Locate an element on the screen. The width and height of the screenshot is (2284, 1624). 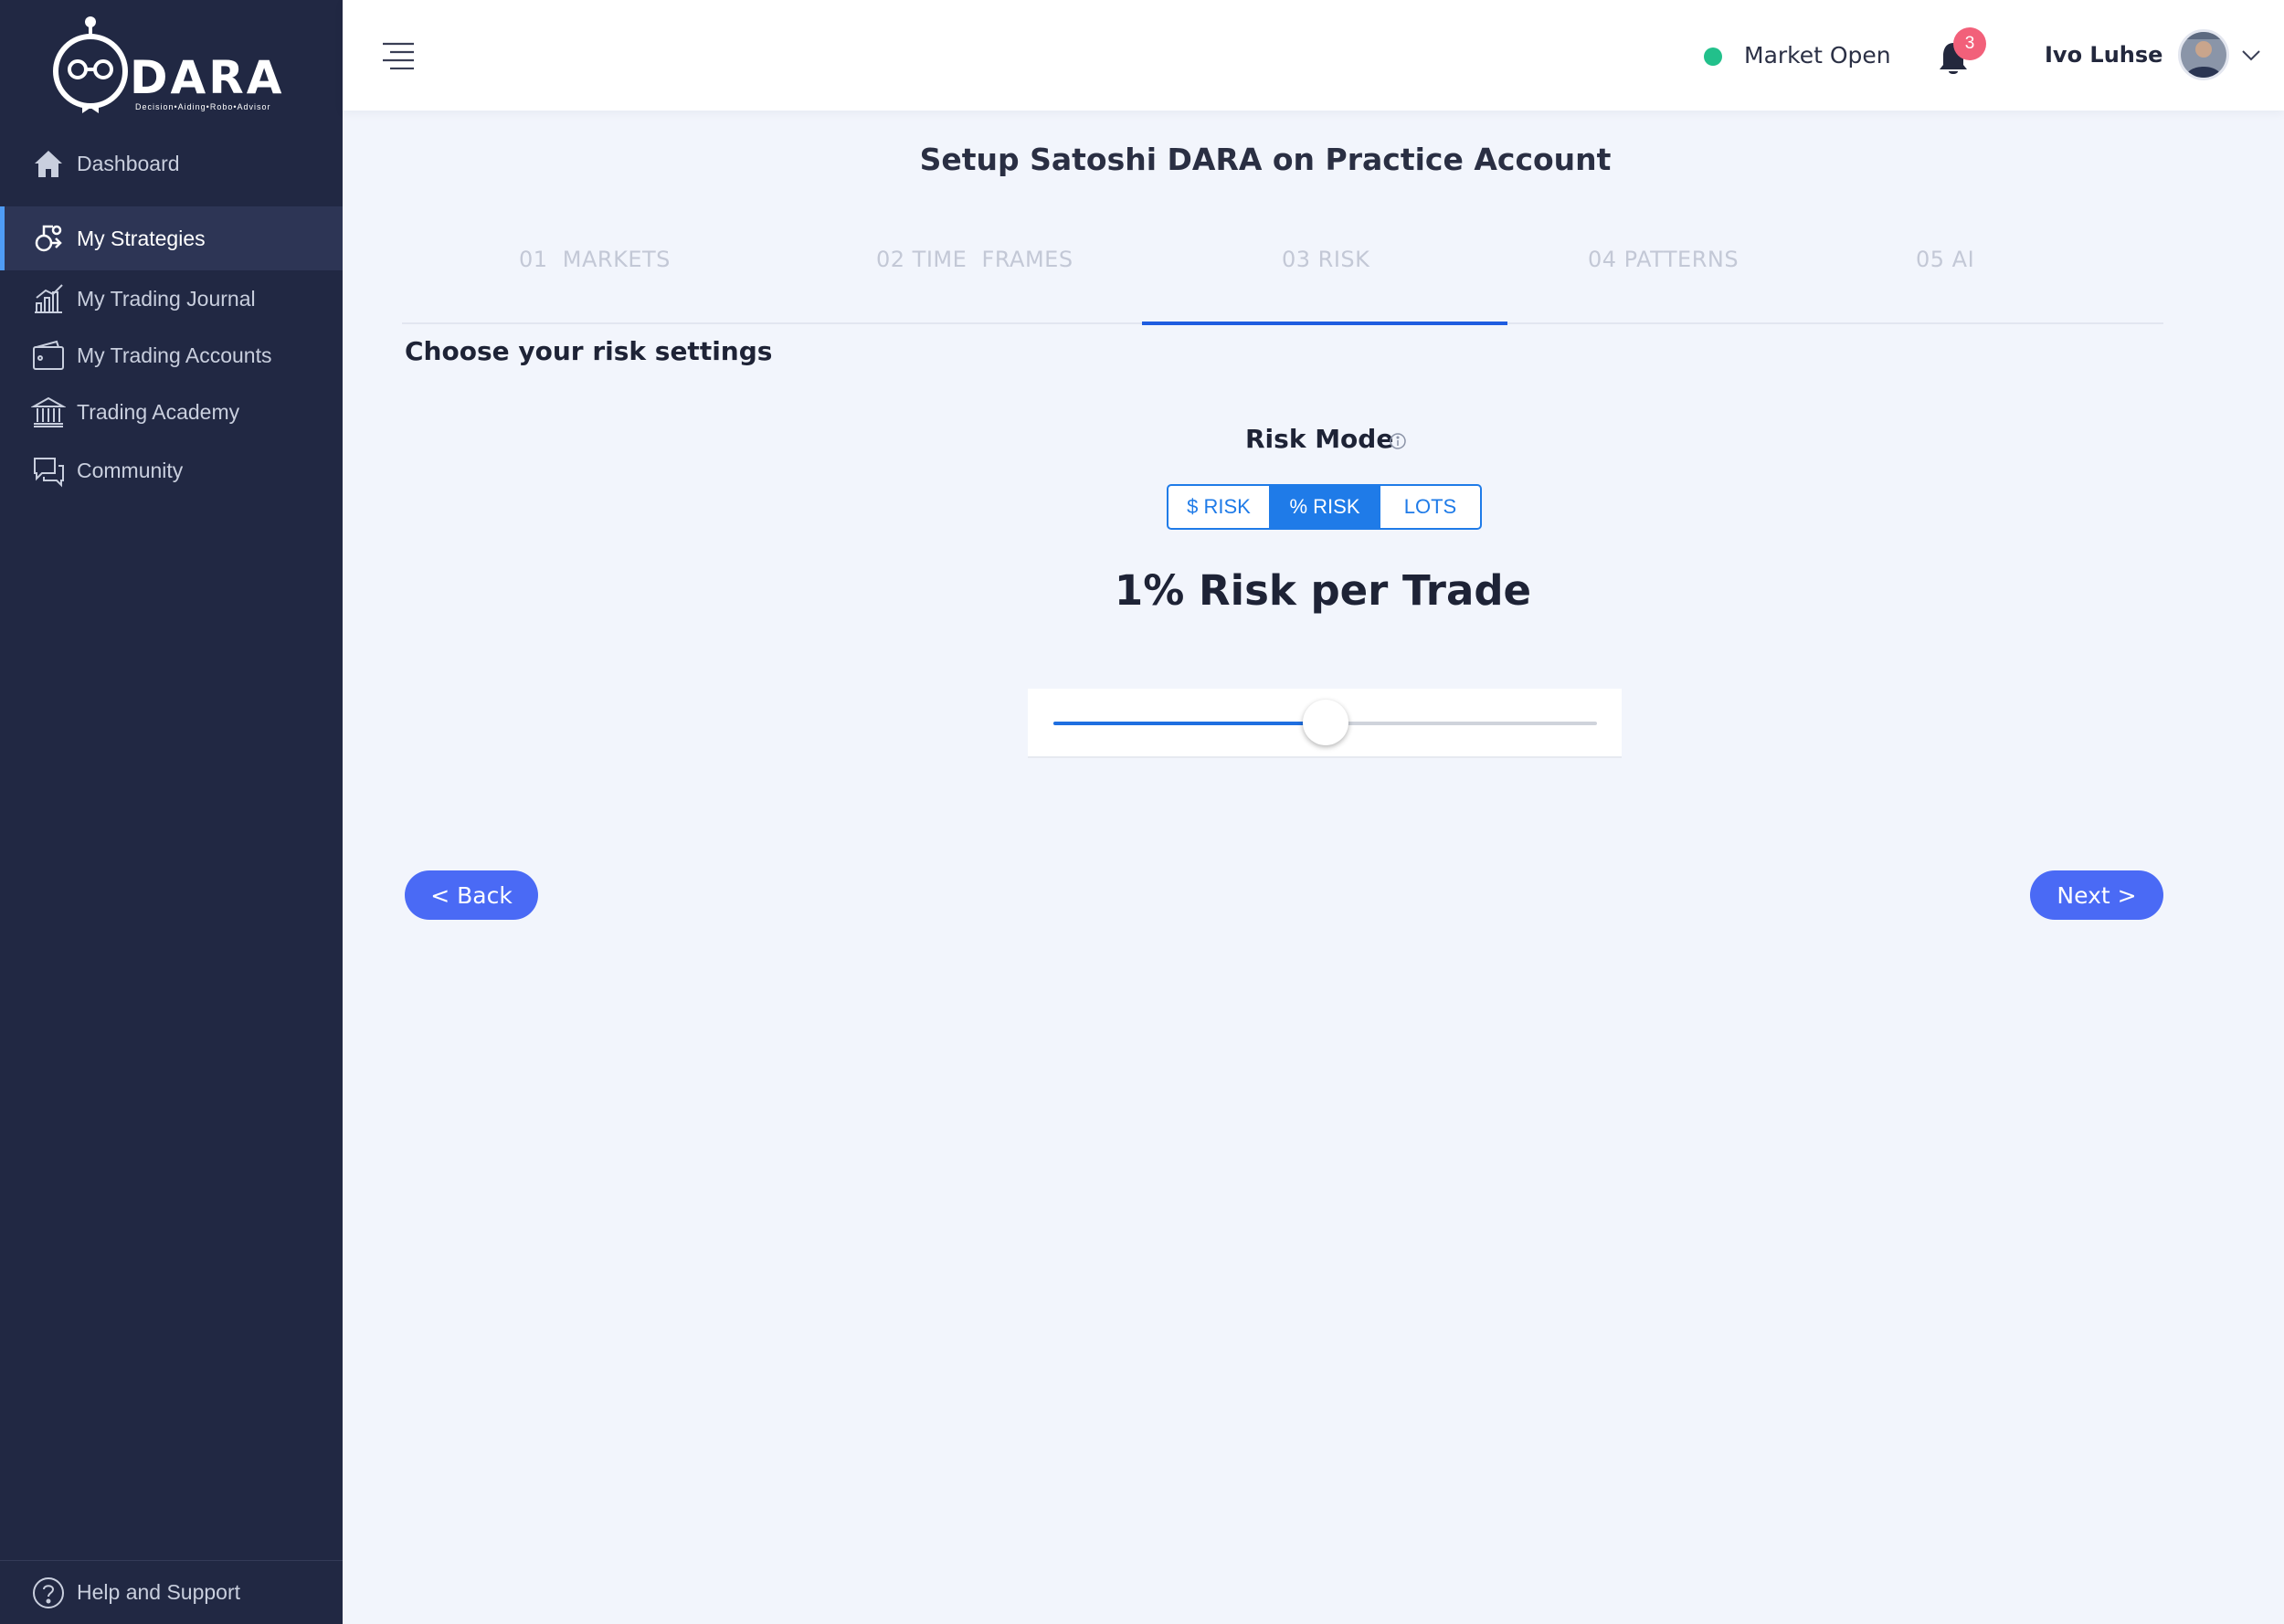
market-status-text: Market Open is located at coordinates (1817, 56).